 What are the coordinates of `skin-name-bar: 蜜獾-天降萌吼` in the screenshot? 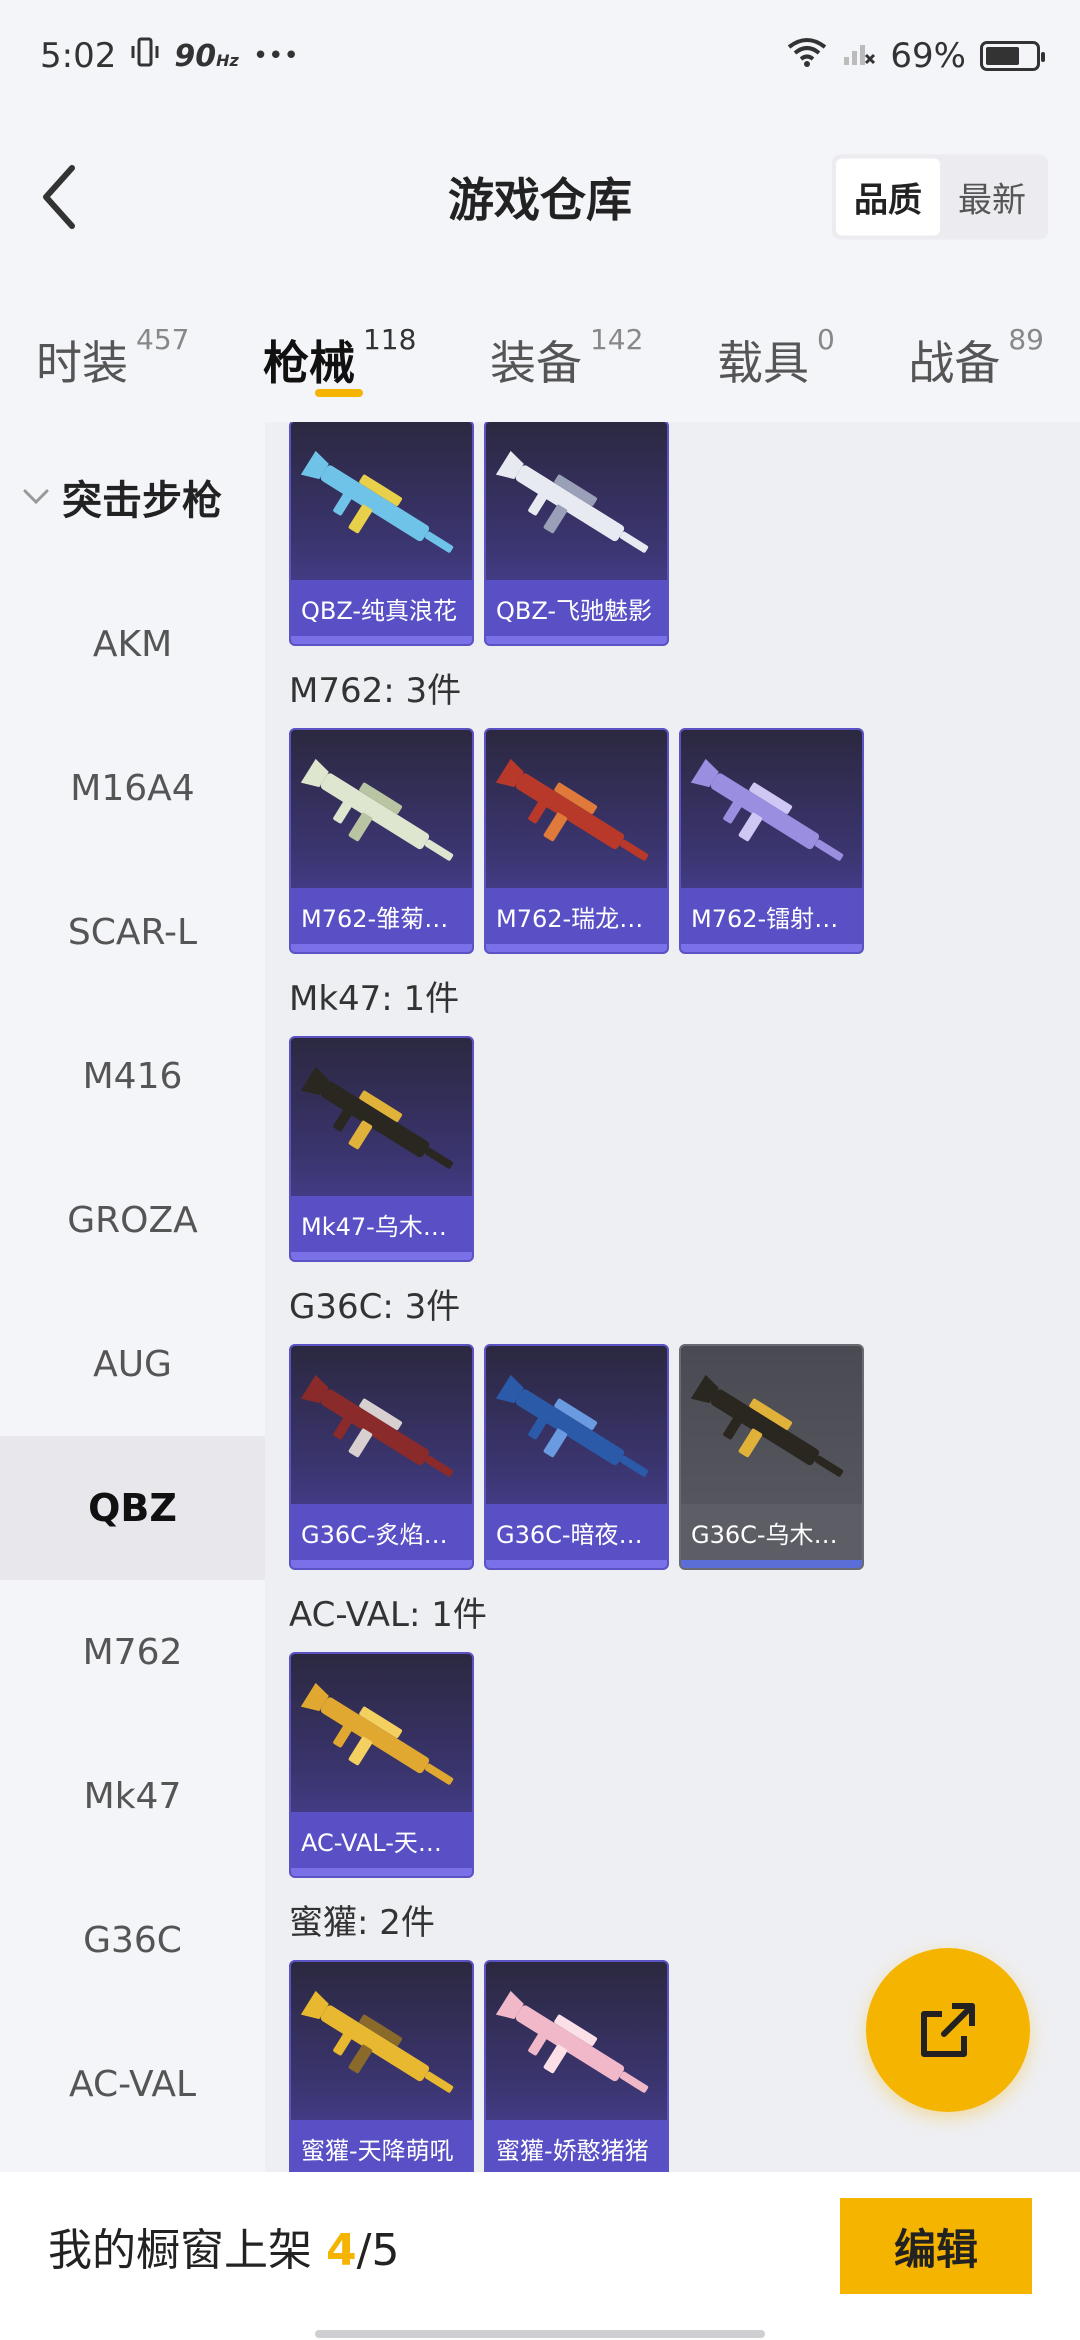 It's located at (381, 2146).